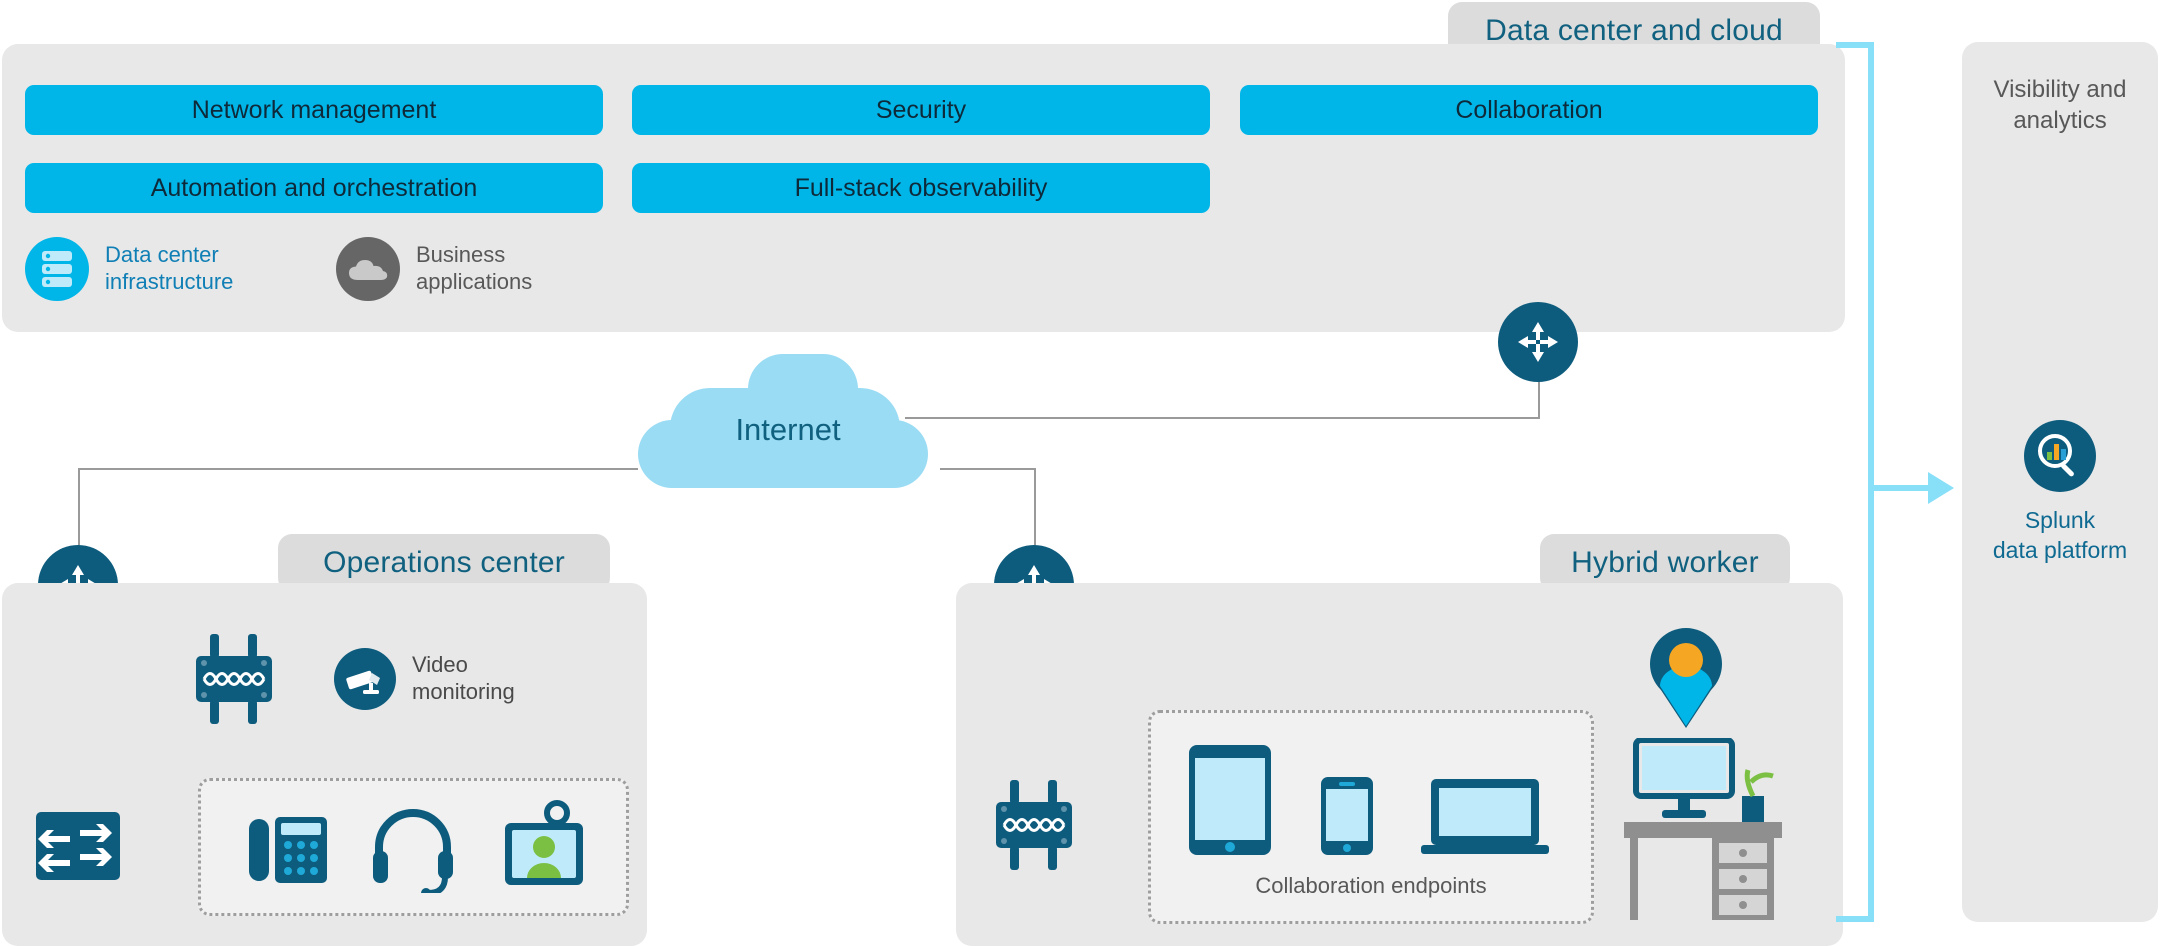 The width and height of the screenshot is (2160, 946). What do you see at coordinates (2060, 120) in the screenshot?
I see `analytics-title-line2: analytics` at bounding box center [2060, 120].